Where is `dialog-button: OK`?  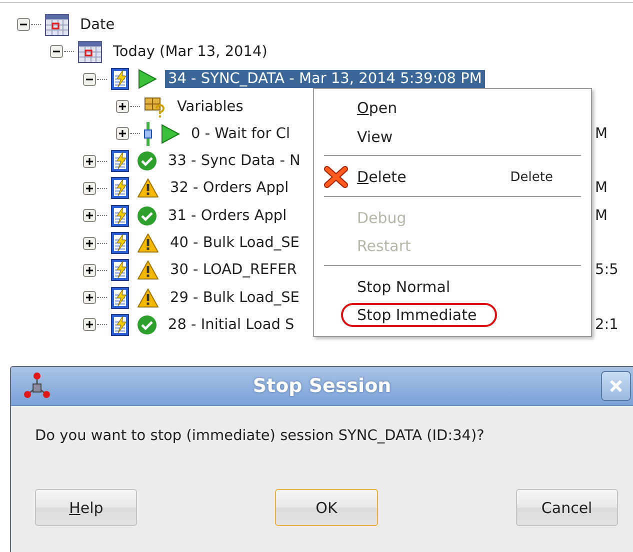
dialog-button: OK is located at coordinates (326, 507).